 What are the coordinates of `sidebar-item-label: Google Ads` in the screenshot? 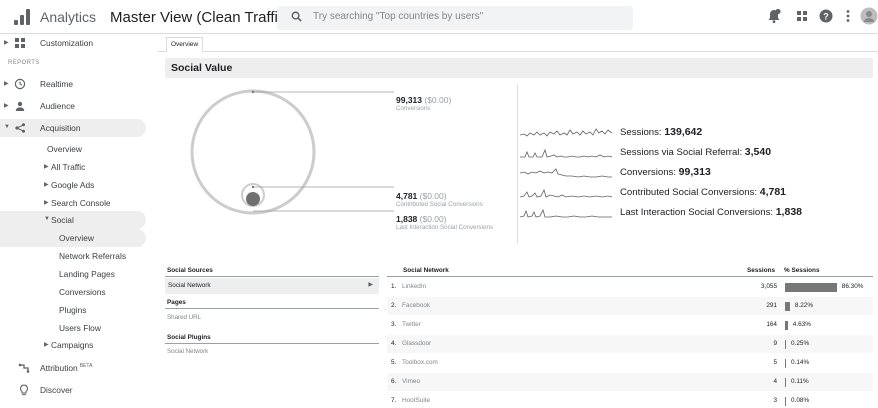 It's located at (73, 185).